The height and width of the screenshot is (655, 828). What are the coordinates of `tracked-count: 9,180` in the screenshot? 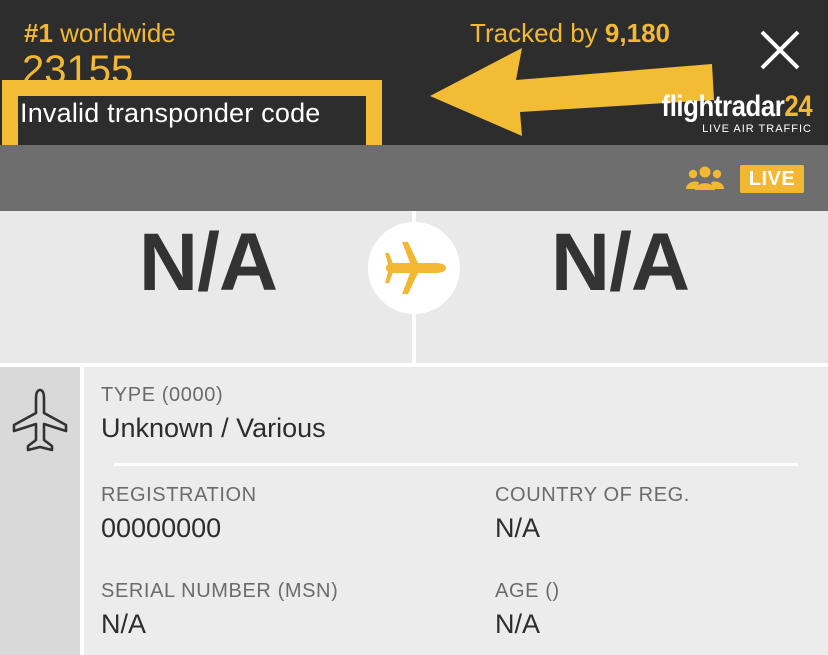 It's located at (637, 33).